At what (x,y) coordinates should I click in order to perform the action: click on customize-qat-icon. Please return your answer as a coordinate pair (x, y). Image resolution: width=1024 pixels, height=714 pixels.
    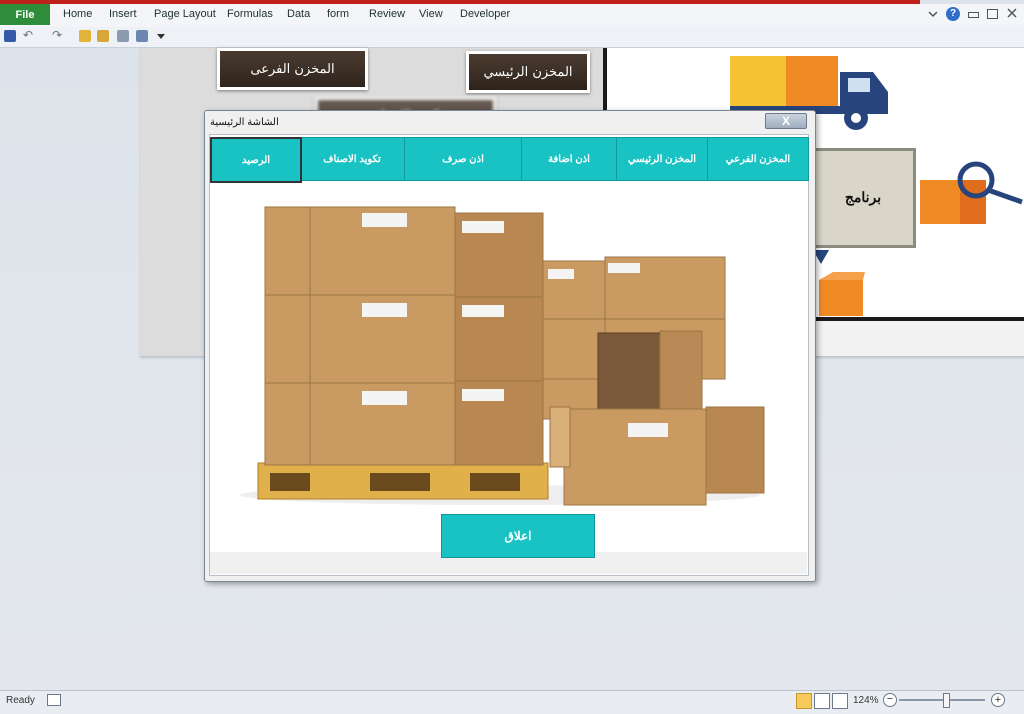
    Looking at the image, I should click on (161, 35).